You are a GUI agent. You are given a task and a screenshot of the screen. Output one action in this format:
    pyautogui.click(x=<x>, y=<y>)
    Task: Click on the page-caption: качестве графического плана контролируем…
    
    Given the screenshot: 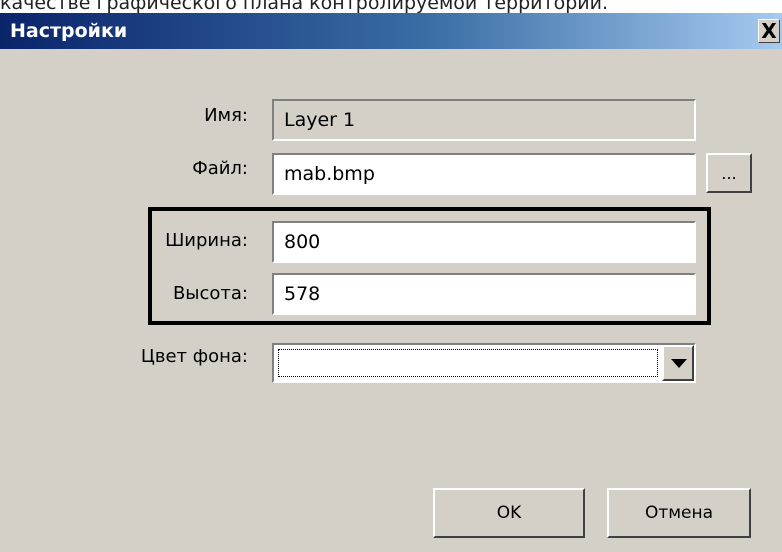 What is the action you would take?
    pyautogui.click(x=391, y=6)
    